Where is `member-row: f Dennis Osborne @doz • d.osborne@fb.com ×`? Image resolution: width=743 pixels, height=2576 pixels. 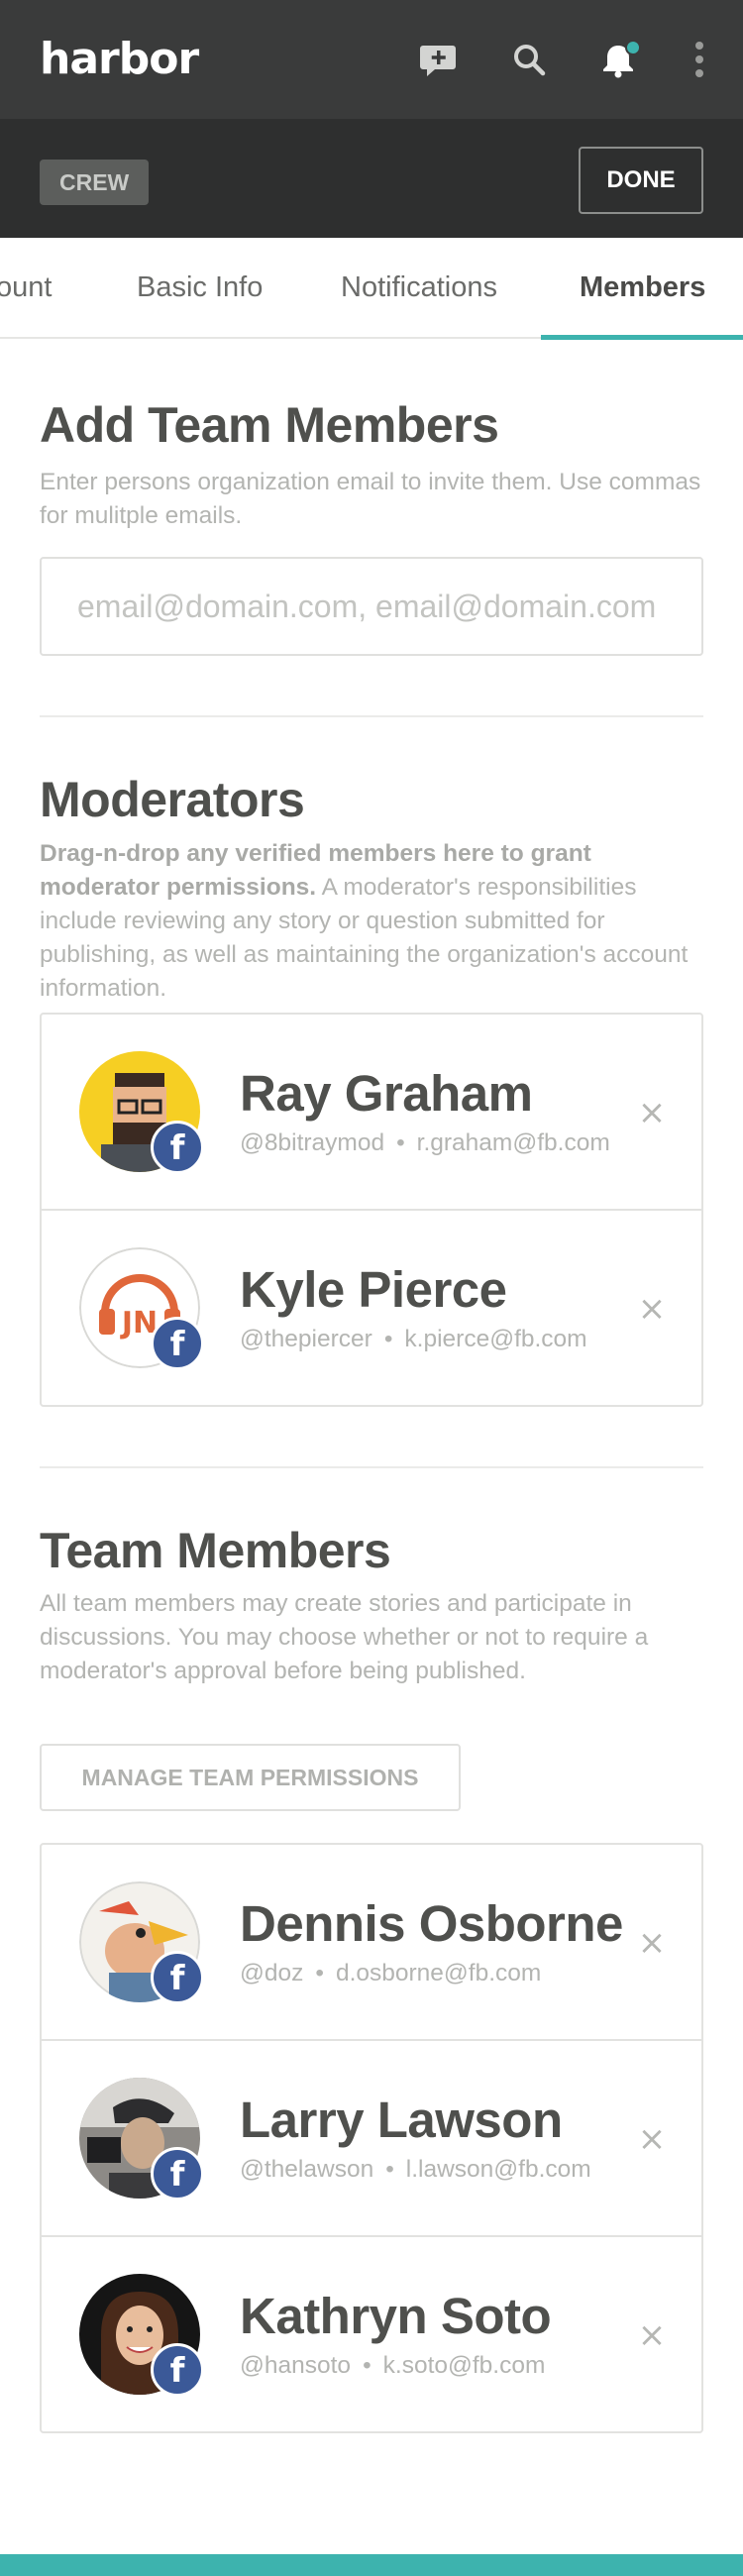 member-row: f Dennis Osborne @doz • d.osborne@fb.com × is located at coordinates (371, 1943).